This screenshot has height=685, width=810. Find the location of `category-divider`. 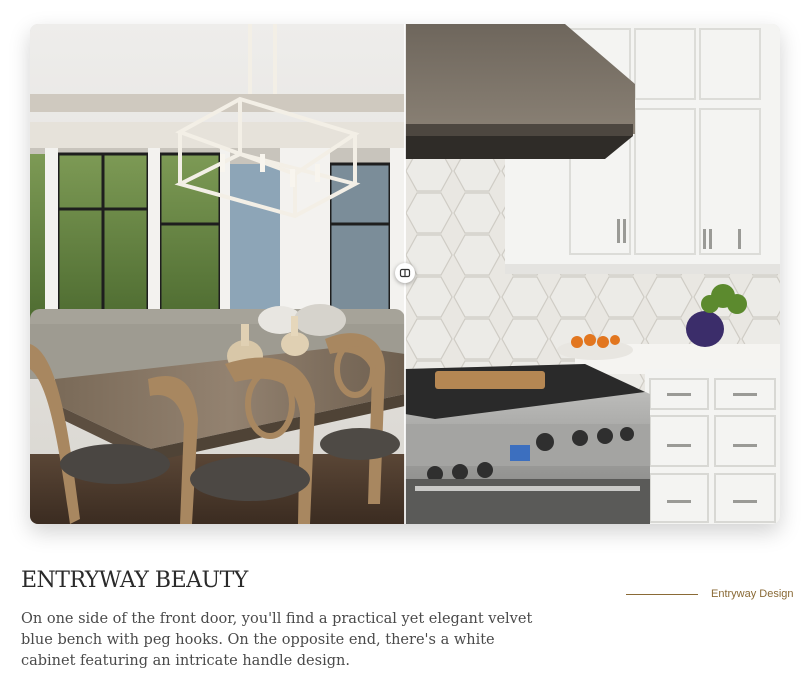

category-divider is located at coordinates (662, 594).